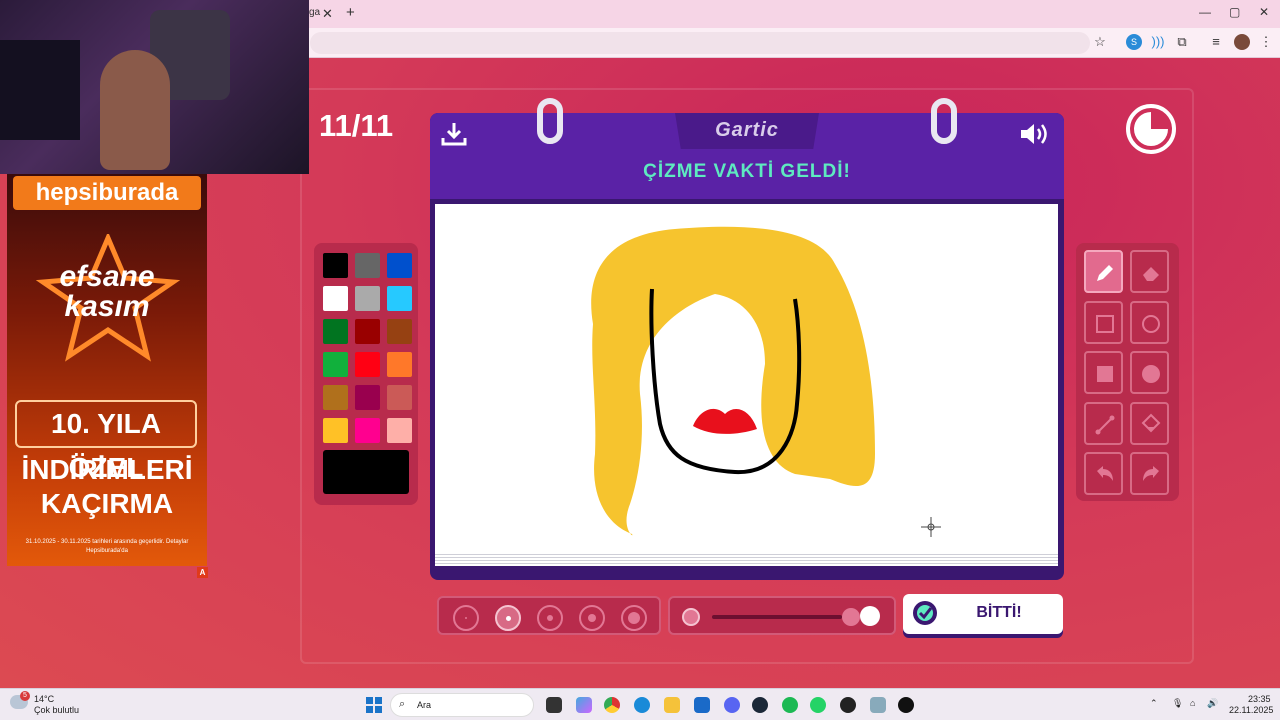  I want to click on steam-icon, so click(760, 705).